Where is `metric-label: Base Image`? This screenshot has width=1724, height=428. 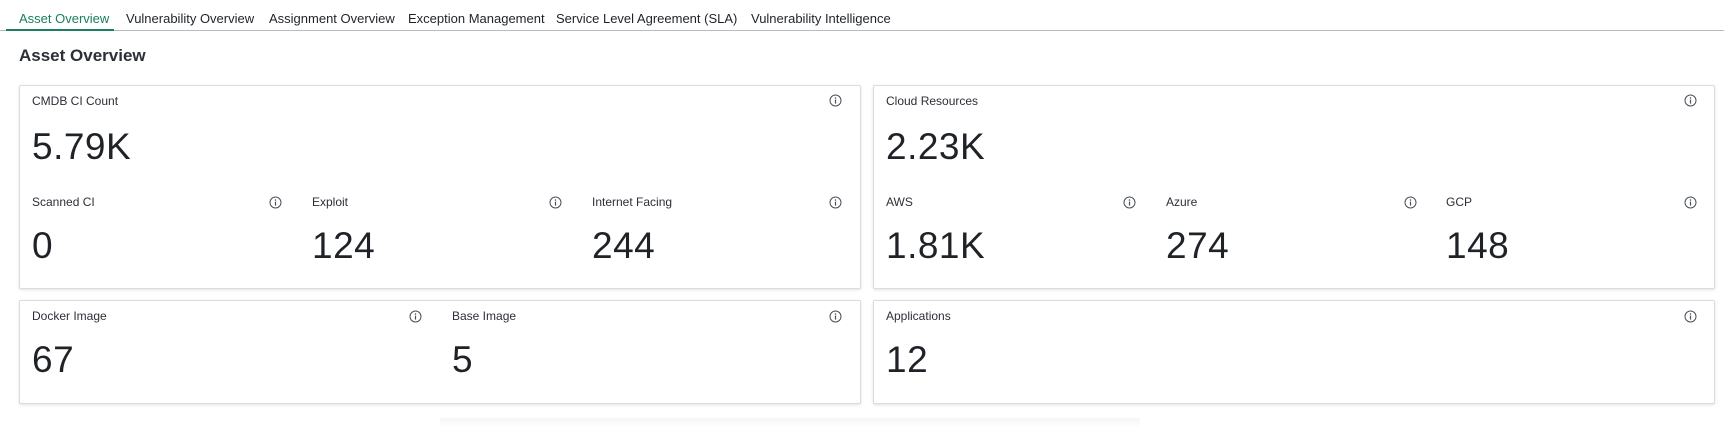
metric-label: Base Image is located at coordinates (484, 316).